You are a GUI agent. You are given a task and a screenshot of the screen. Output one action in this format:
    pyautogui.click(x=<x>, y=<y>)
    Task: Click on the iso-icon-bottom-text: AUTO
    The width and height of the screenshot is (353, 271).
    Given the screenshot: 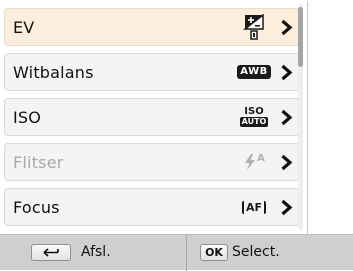 What is the action you would take?
    pyautogui.click(x=254, y=122)
    